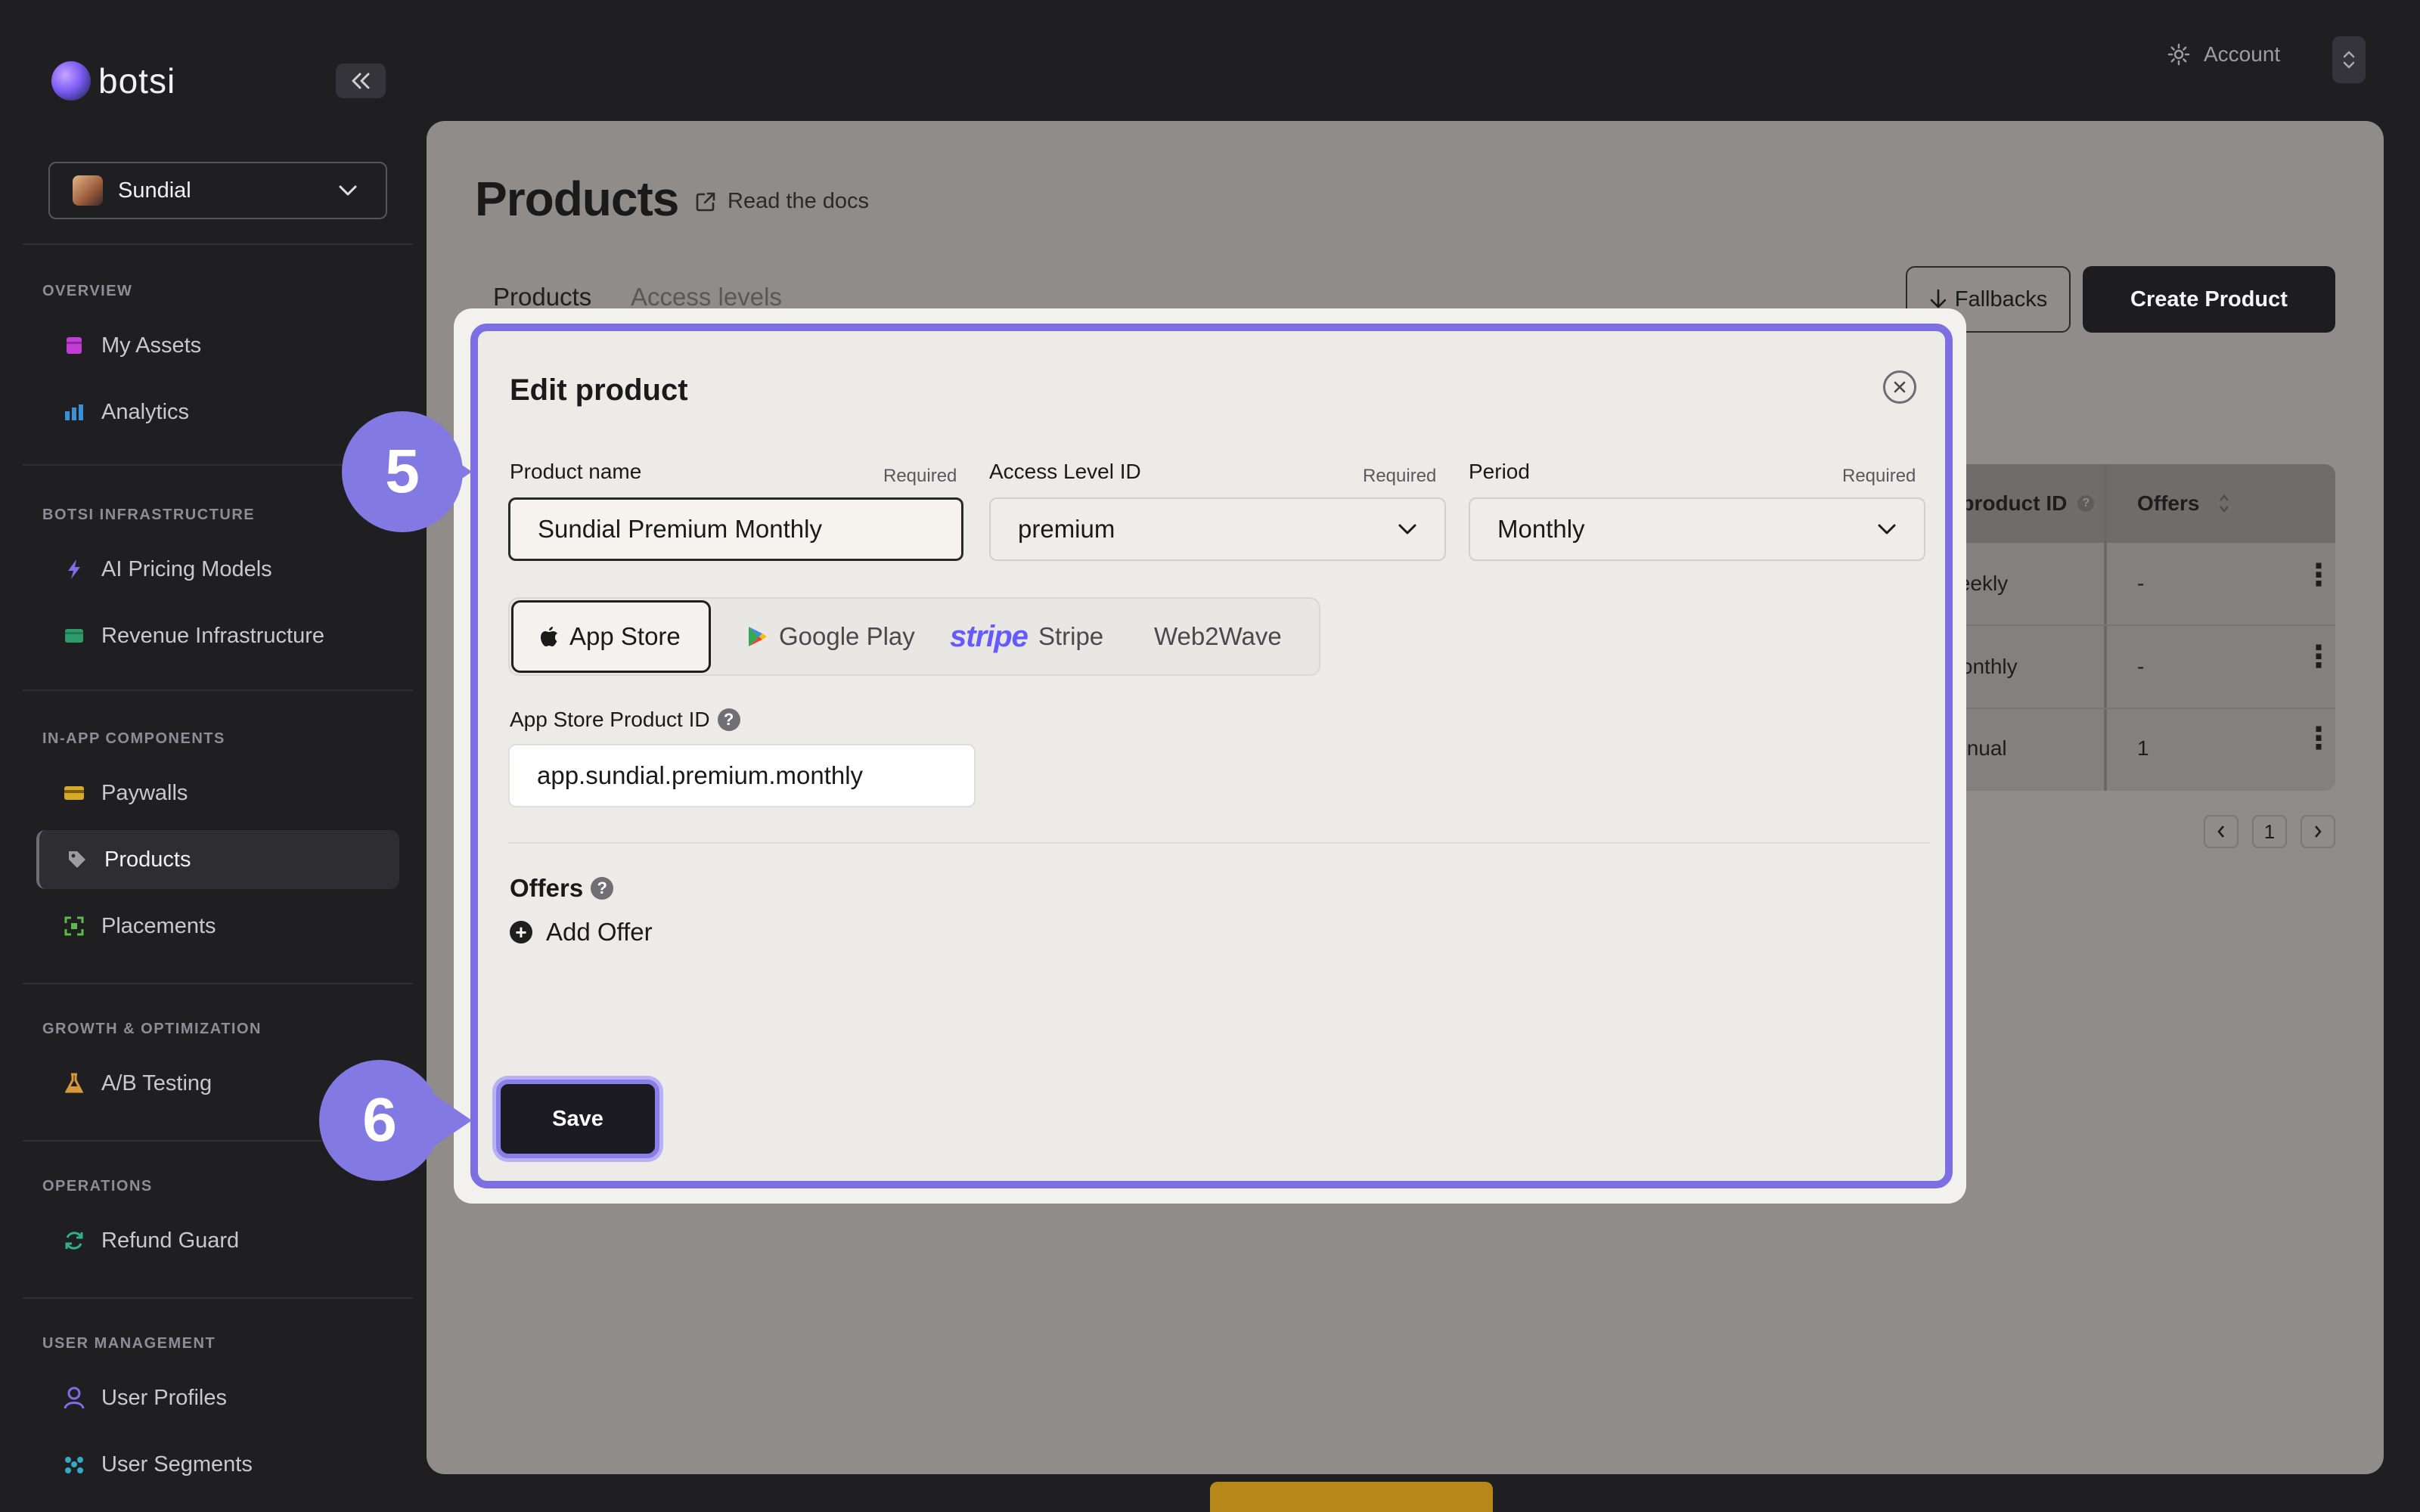  I want to click on revenue-icon, so click(74, 635).